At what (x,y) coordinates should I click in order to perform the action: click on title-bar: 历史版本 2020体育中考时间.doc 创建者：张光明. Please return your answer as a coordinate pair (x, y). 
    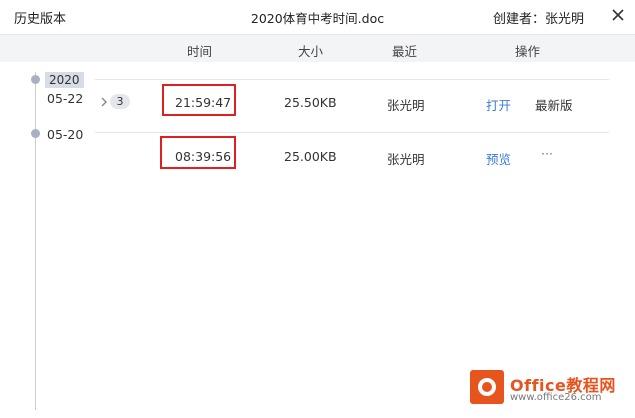
    Looking at the image, I should click on (317, 17).